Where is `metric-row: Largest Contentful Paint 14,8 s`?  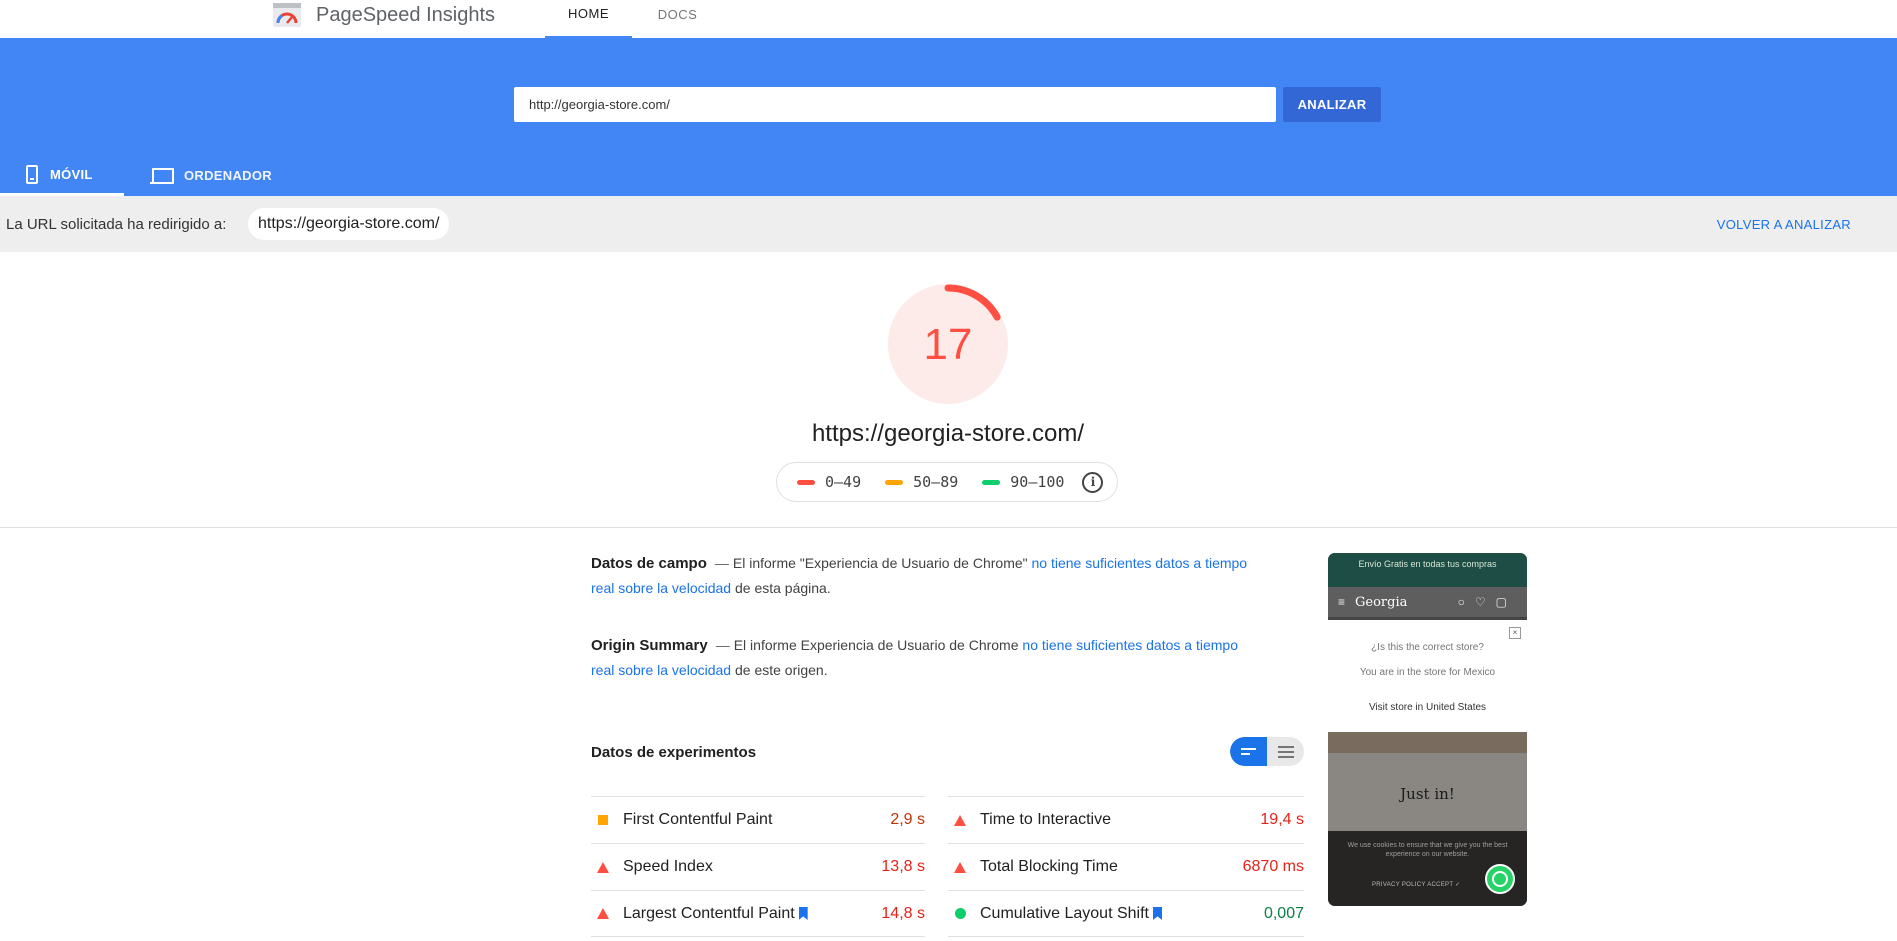
metric-row: Largest Contentful Paint 14,8 s is located at coordinates (758, 913).